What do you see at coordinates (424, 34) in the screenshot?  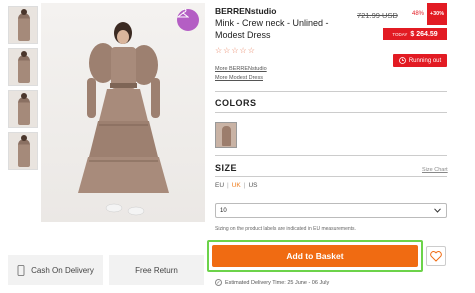 I see `today-price: $ 264.59` at bounding box center [424, 34].